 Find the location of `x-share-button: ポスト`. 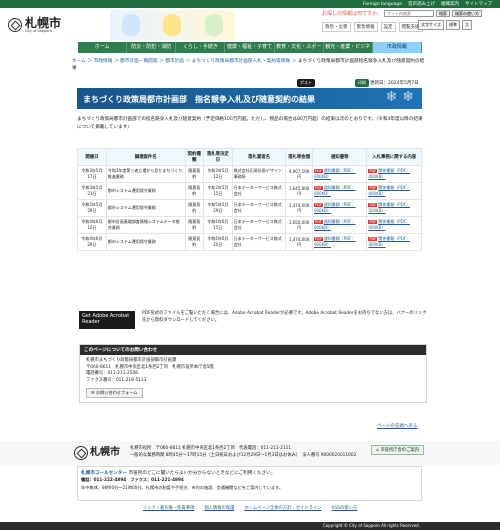

x-share-button: ポスト is located at coordinates (306, 83).